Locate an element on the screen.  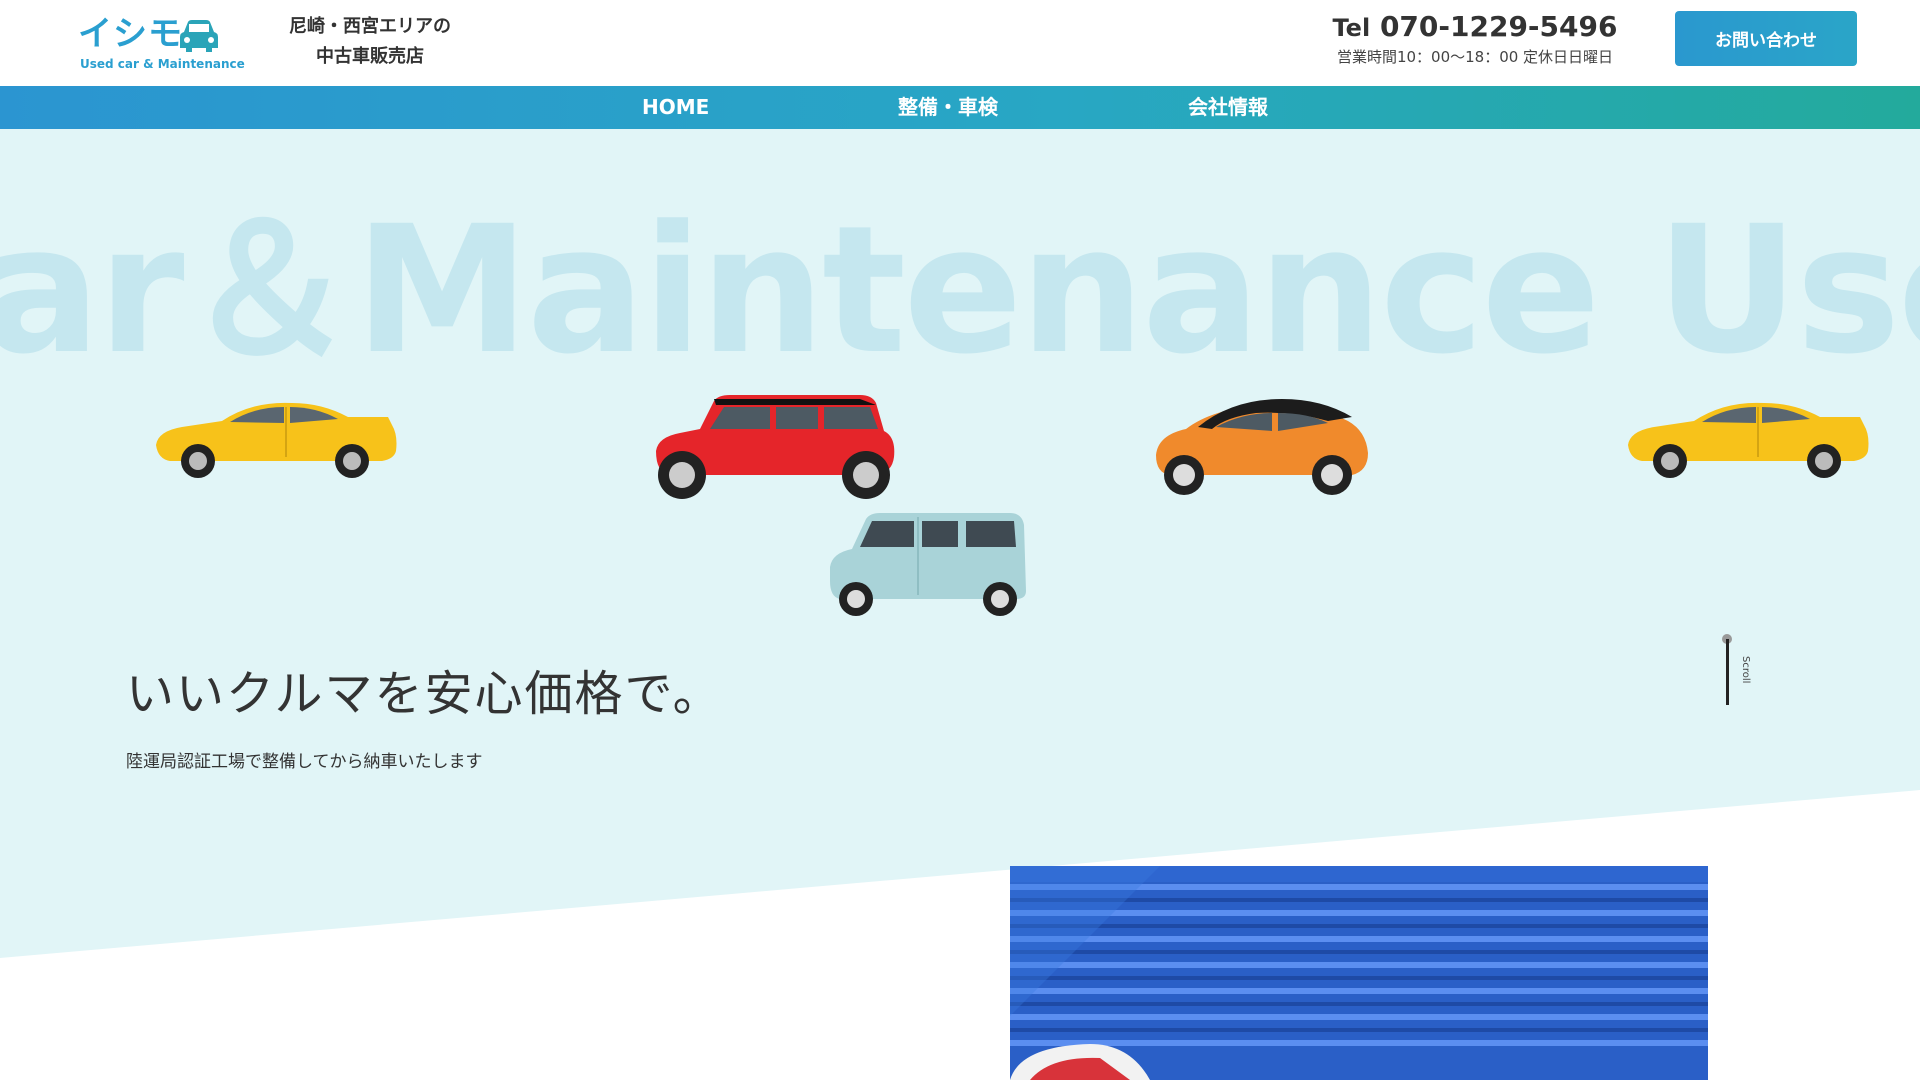
contact-button: お問い合わせ is located at coordinates (1766, 38).